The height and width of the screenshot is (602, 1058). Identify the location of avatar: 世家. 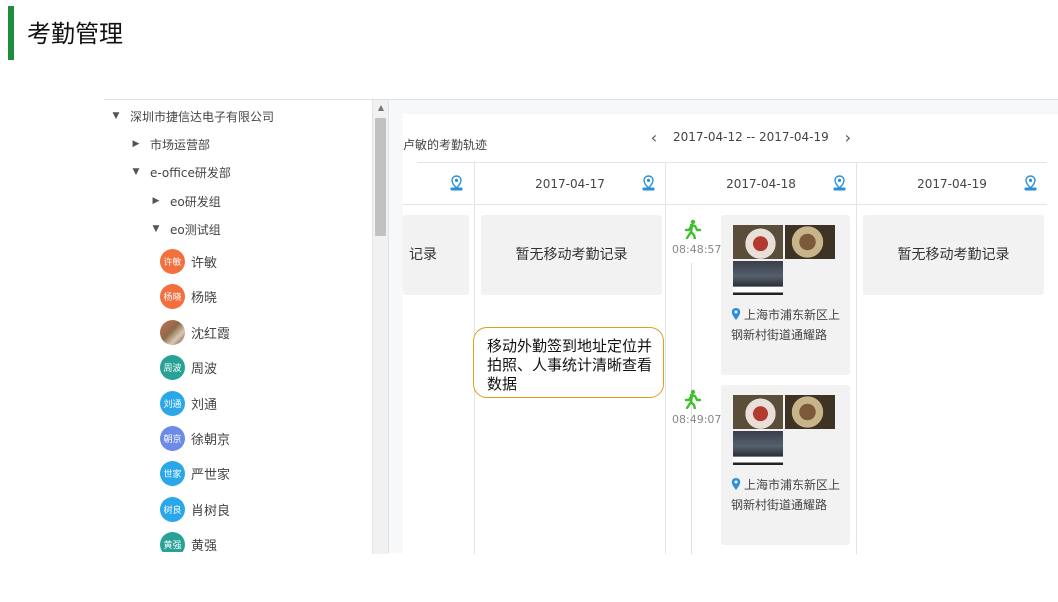
(172, 473).